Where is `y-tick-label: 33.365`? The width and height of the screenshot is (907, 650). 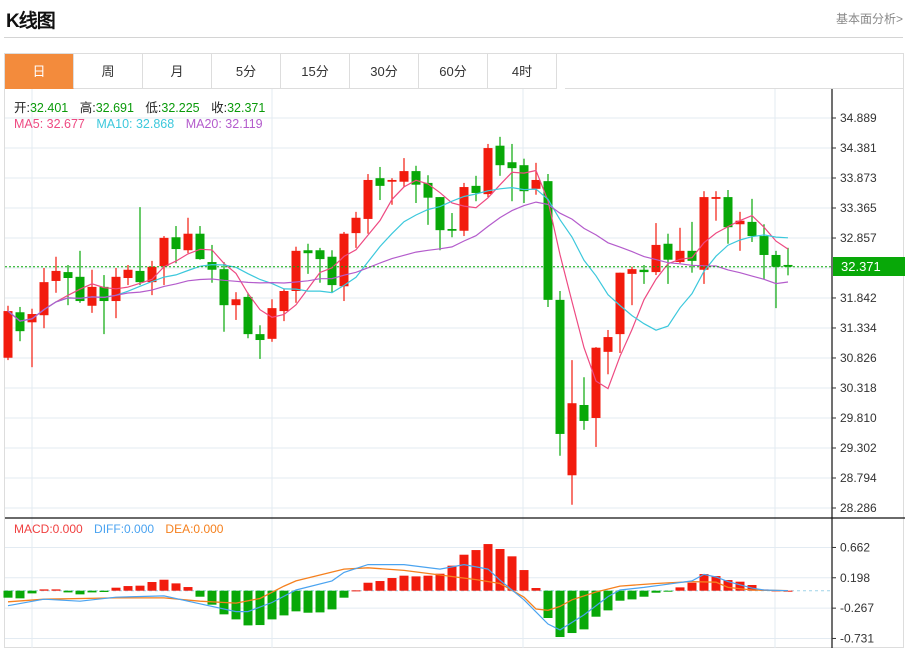 y-tick-label: 33.365 is located at coordinates (858, 208).